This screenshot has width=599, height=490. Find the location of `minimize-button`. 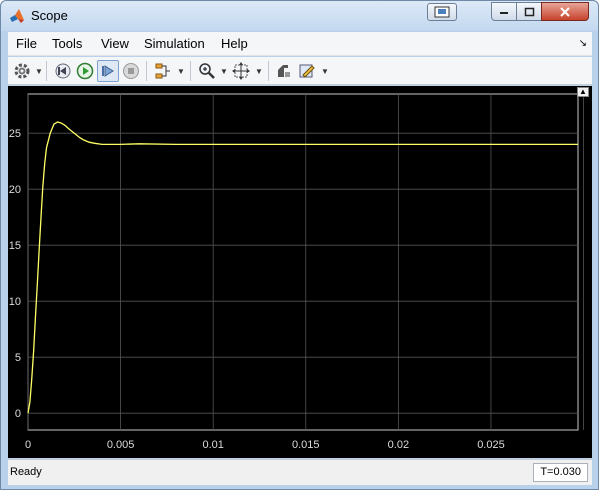

minimize-button is located at coordinates (504, 11).